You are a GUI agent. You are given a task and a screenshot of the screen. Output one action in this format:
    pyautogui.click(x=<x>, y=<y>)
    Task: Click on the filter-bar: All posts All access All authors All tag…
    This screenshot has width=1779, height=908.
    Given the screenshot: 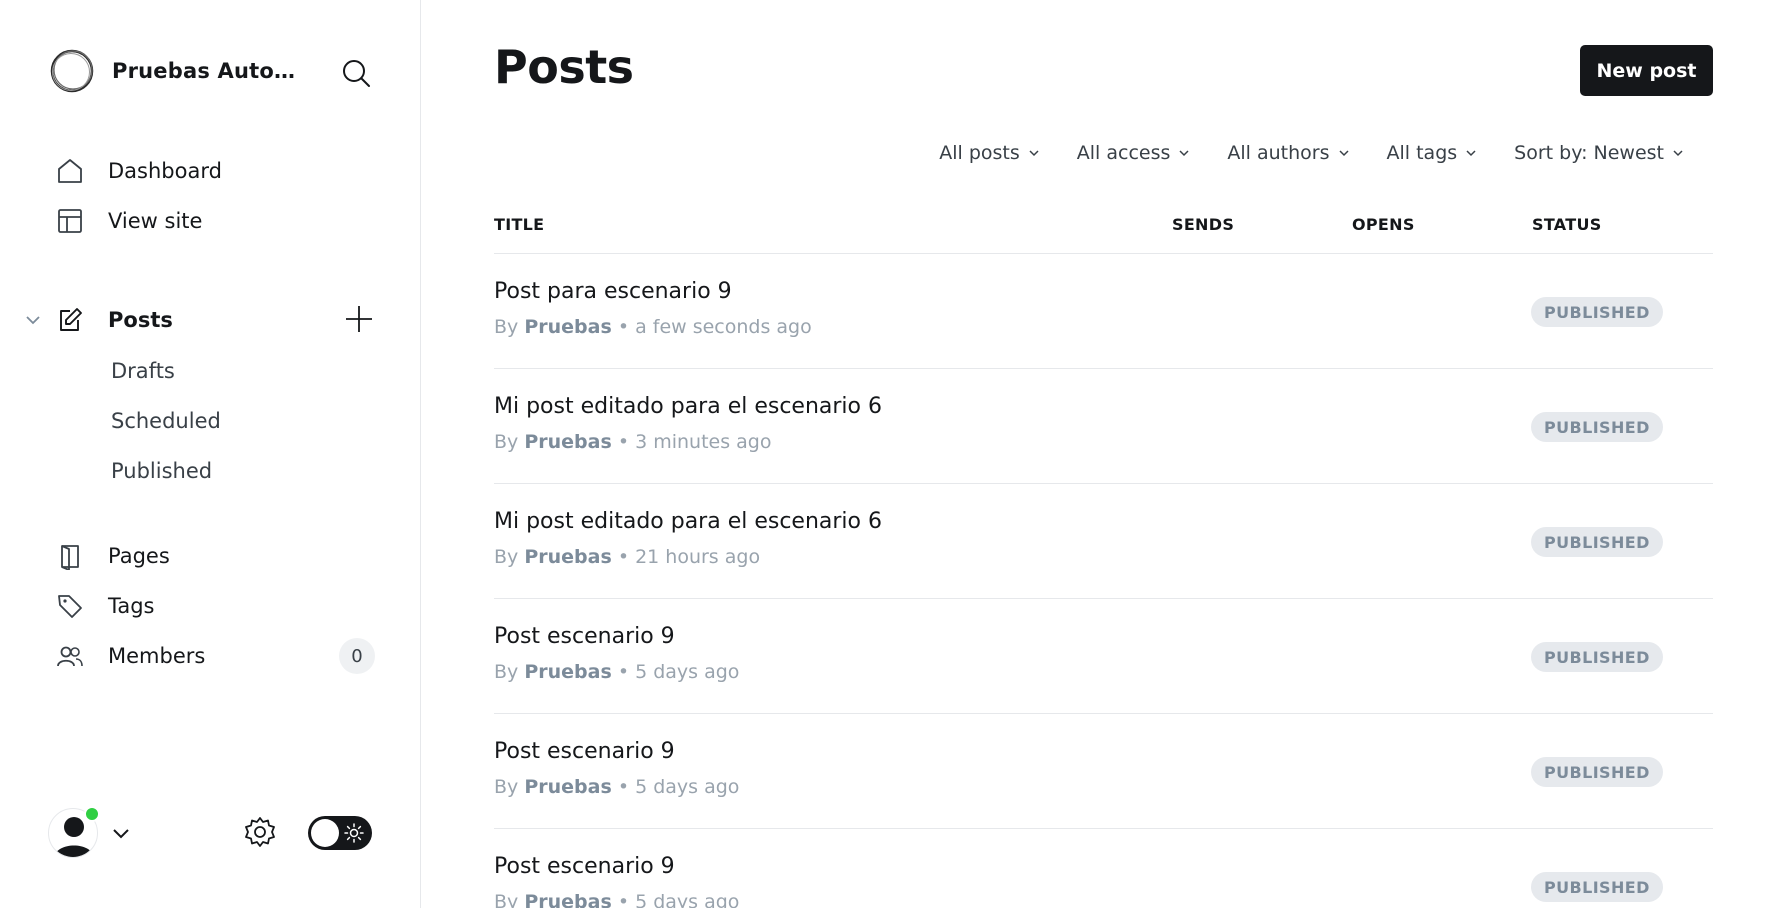 What is the action you would take?
    pyautogui.click(x=1293, y=153)
    